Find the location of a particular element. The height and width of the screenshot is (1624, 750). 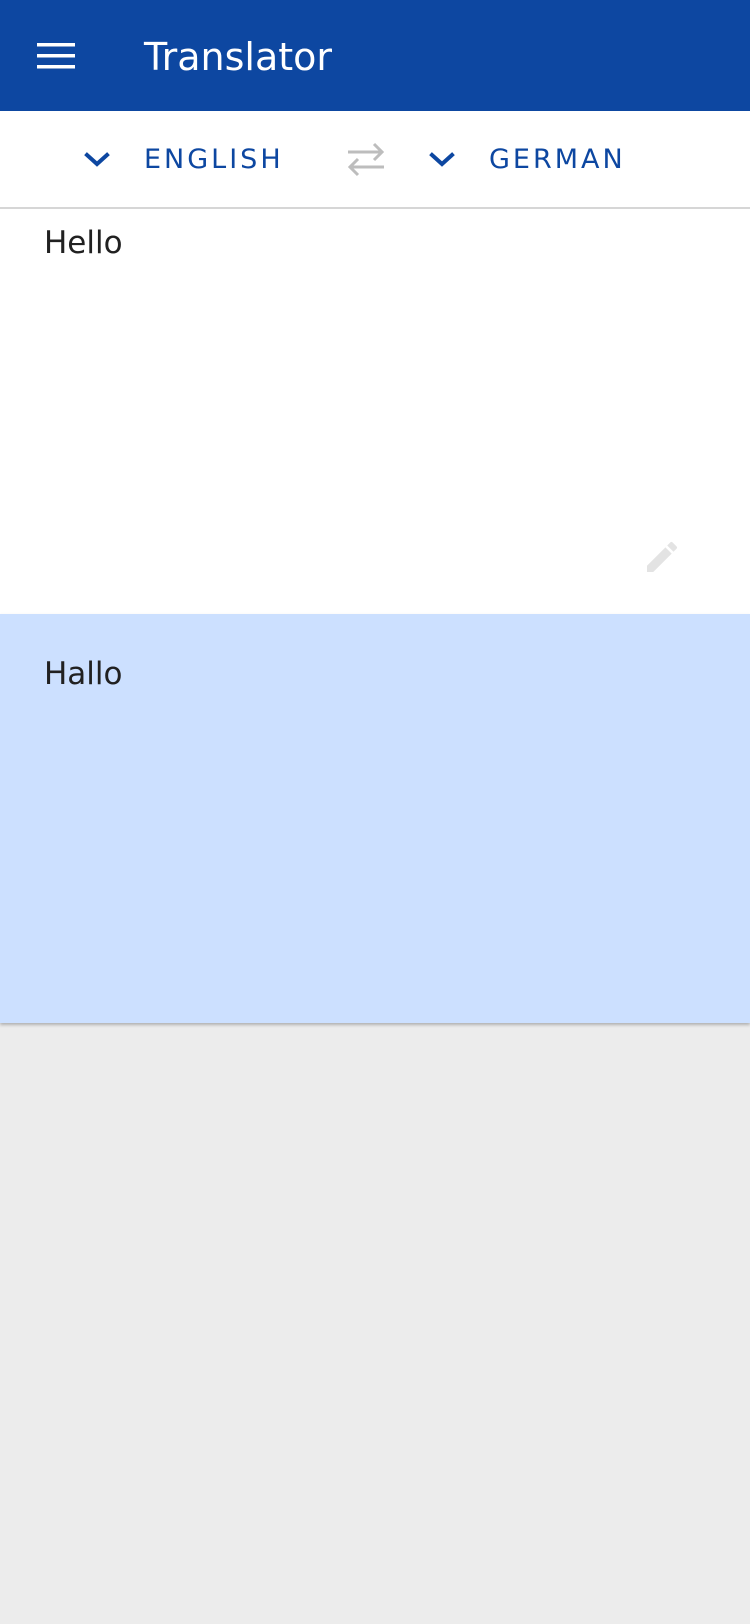

pencil-icon is located at coordinates (662, 556).